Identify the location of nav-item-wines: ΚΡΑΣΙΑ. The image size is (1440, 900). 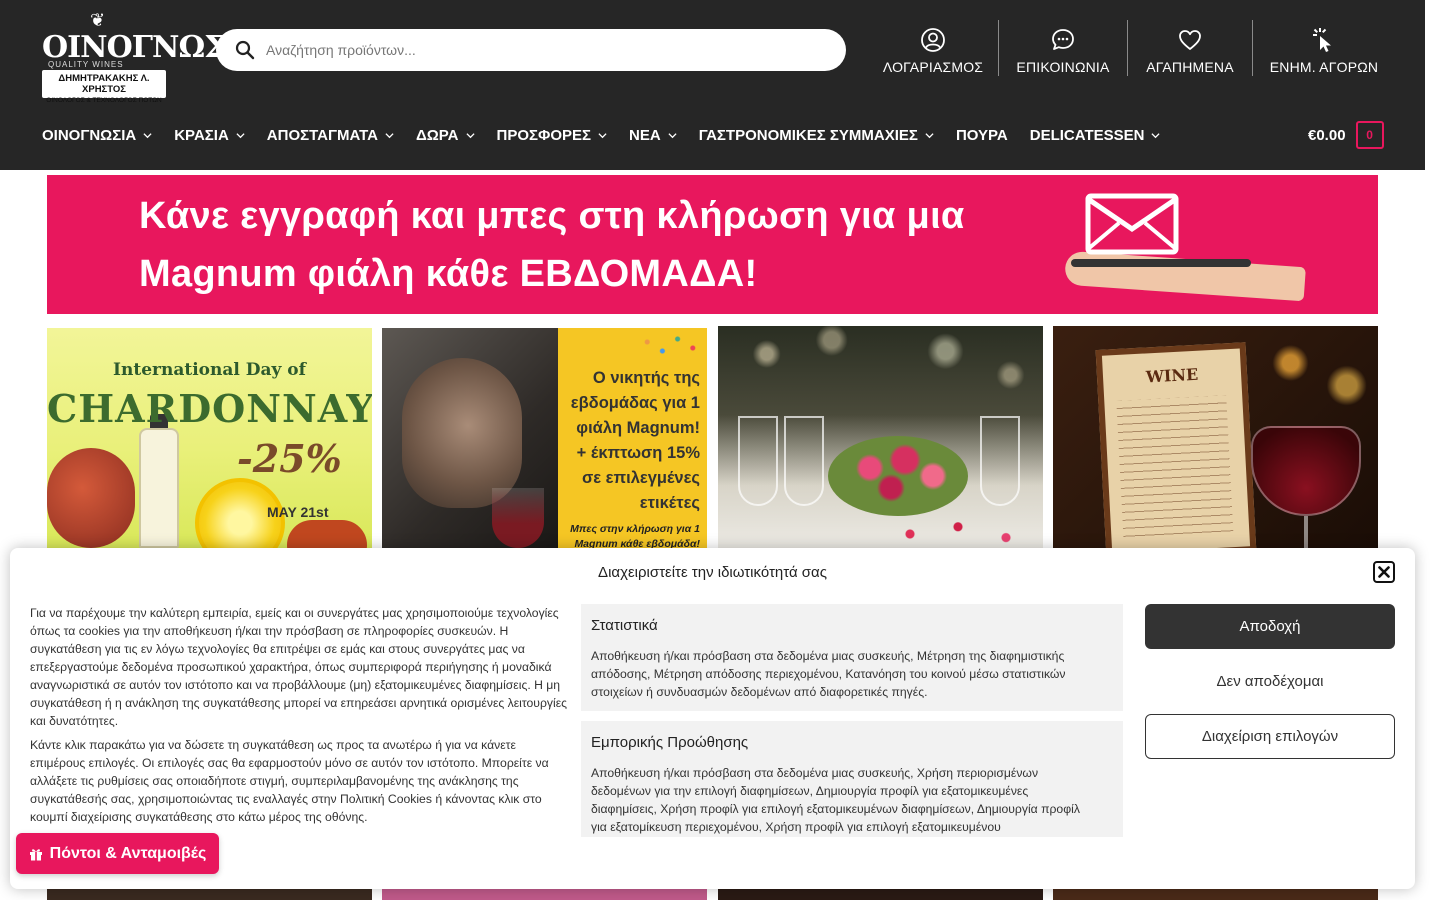
(209, 135).